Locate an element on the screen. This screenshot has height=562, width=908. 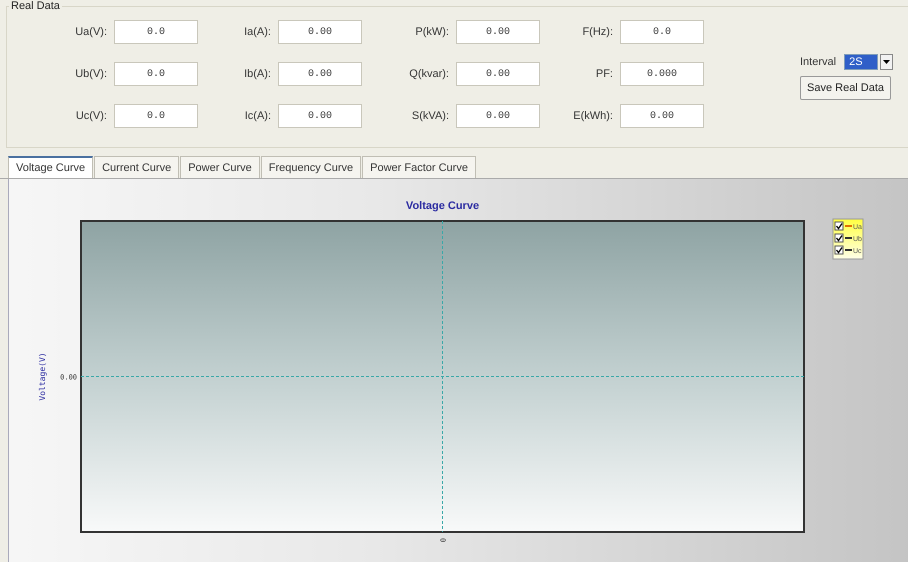
field-label: PF: is located at coordinates (603, 74).